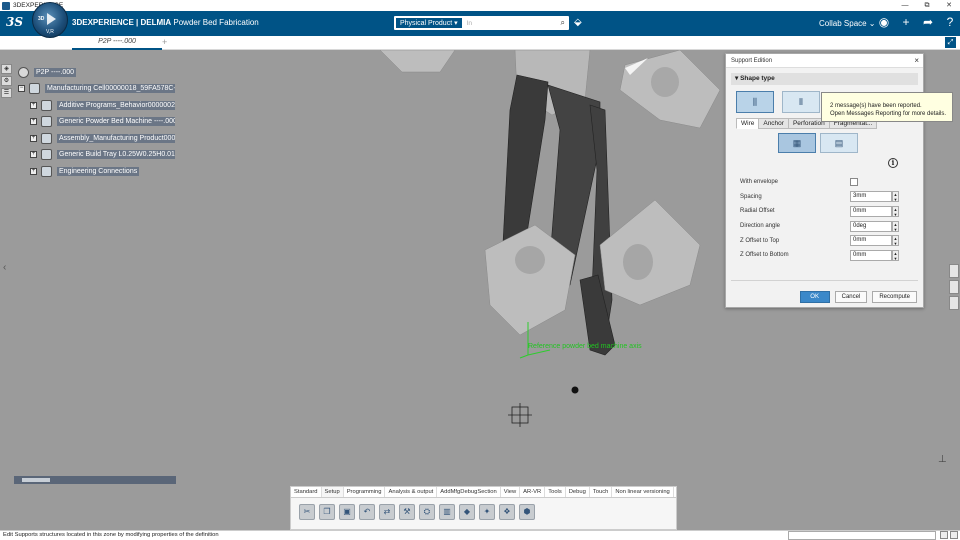 This screenshot has width=960, height=540. What do you see at coordinates (643, 492) in the screenshot?
I see `tab-non-linear-versioning: Non linear versioning` at bounding box center [643, 492].